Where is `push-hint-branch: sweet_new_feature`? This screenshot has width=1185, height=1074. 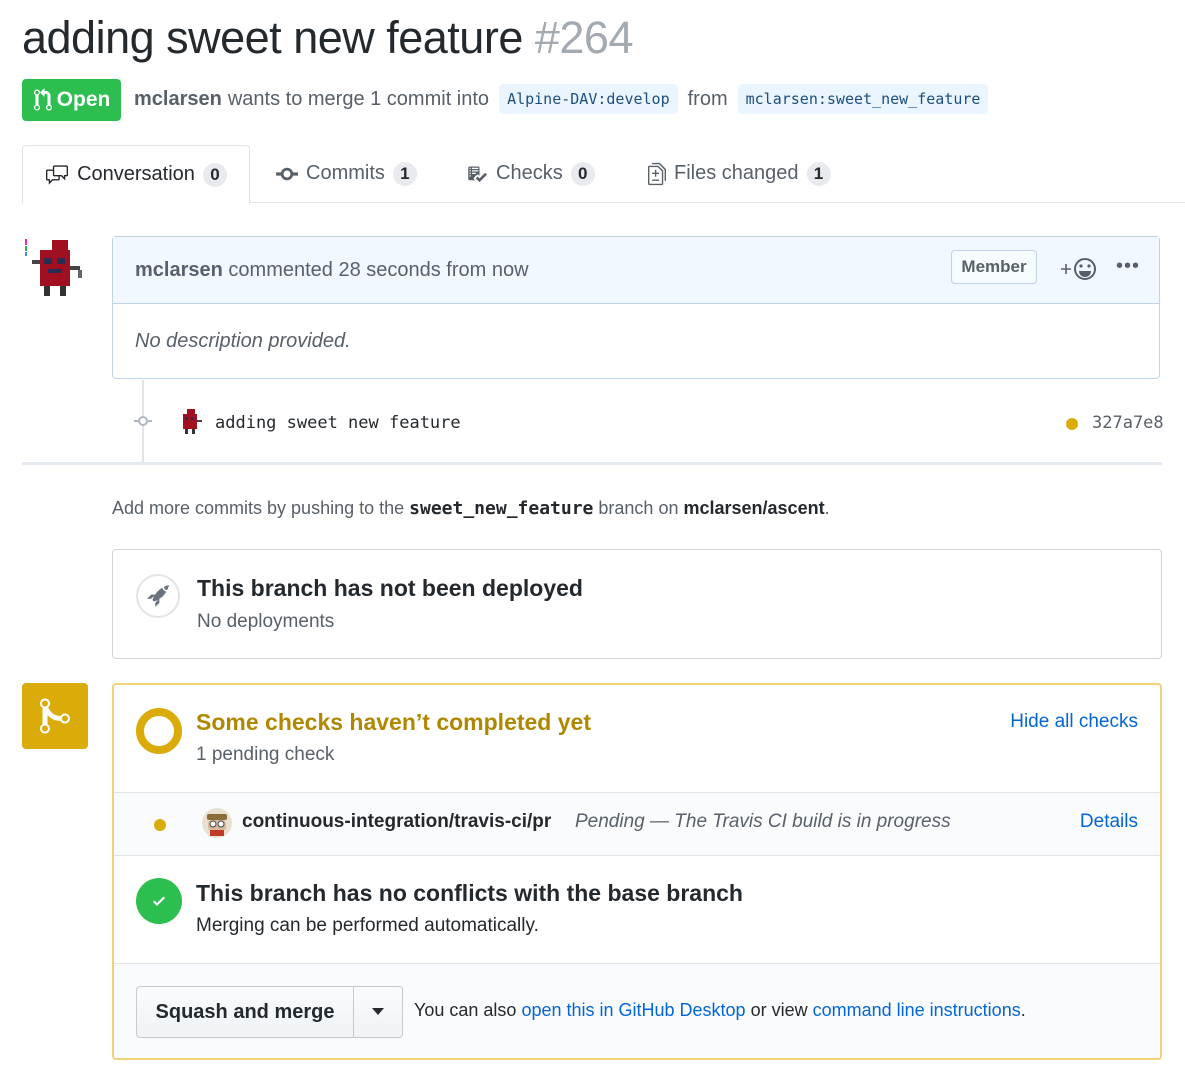 push-hint-branch: sweet_new_feature is located at coordinates (501, 508).